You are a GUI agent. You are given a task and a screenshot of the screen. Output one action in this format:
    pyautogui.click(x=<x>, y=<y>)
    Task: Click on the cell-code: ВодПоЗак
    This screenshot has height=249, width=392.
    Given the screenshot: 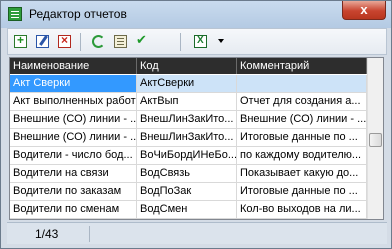 What is the action you would take?
    pyautogui.click(x=187, y=191)
    